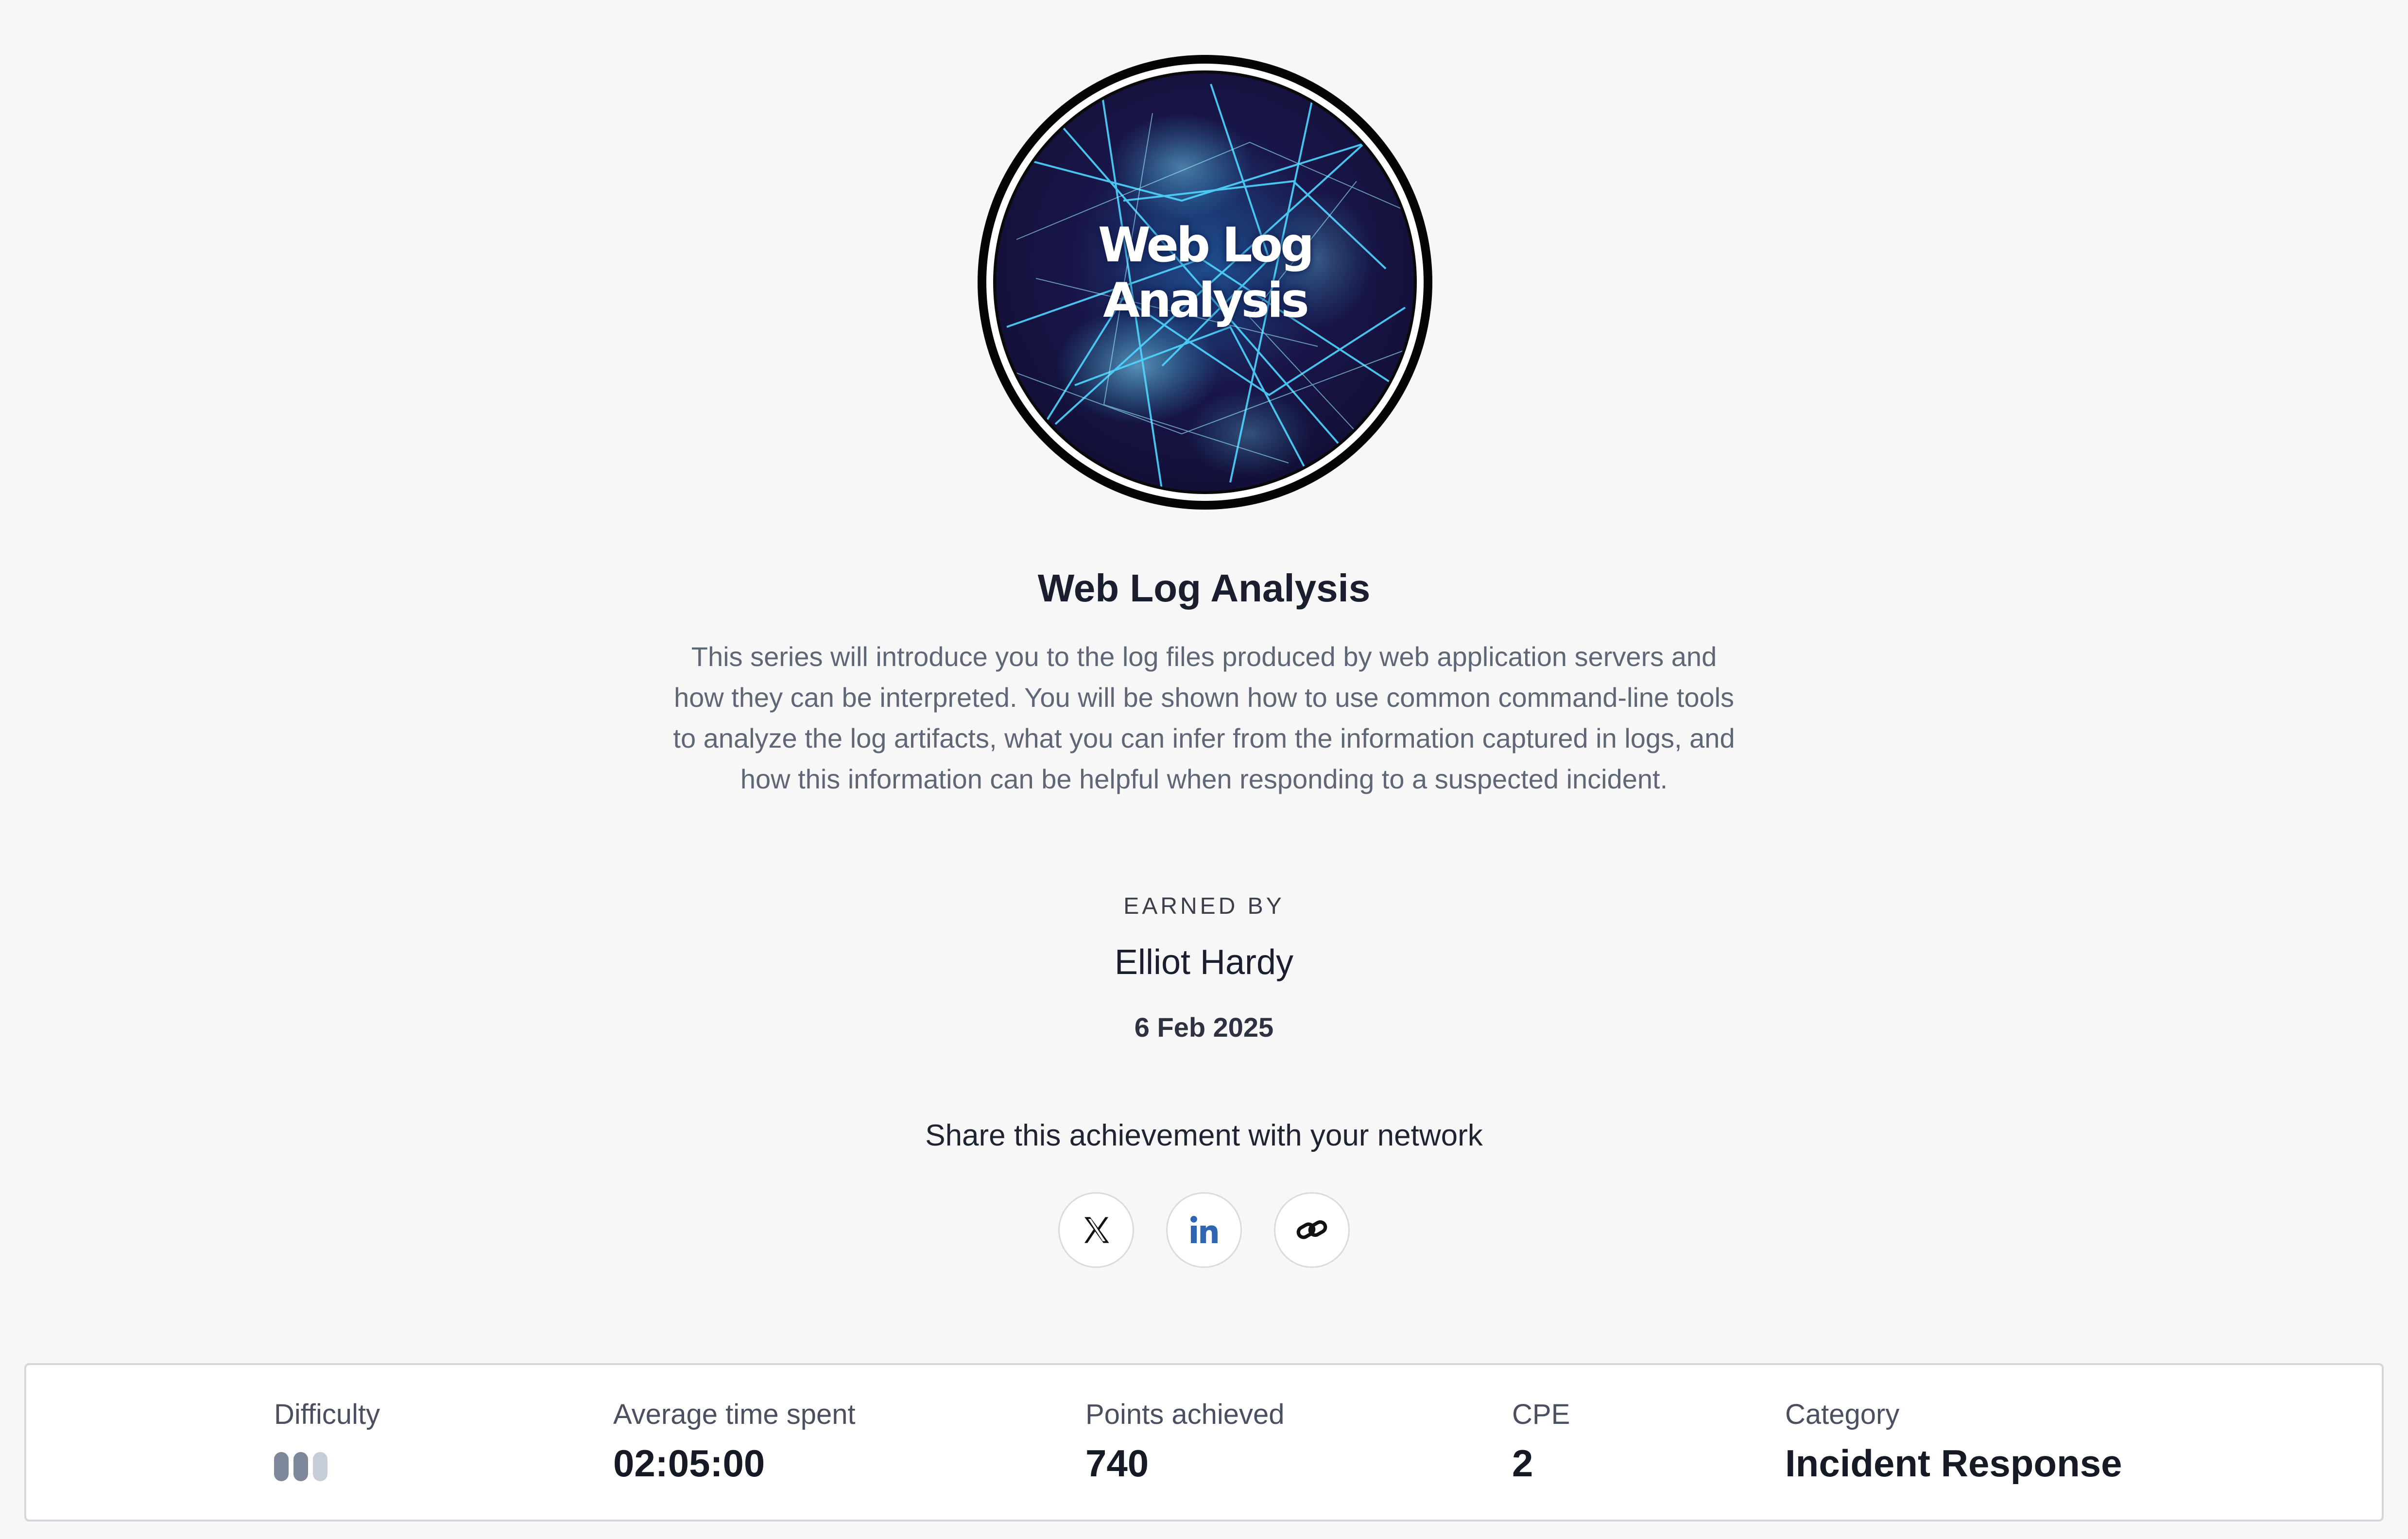 The image size is (2408, 1539). What do you see at coordinates (1185, 1414) in the screenshot?
I see `points-label: Points achieved` at bounding box center [1185, 1414].